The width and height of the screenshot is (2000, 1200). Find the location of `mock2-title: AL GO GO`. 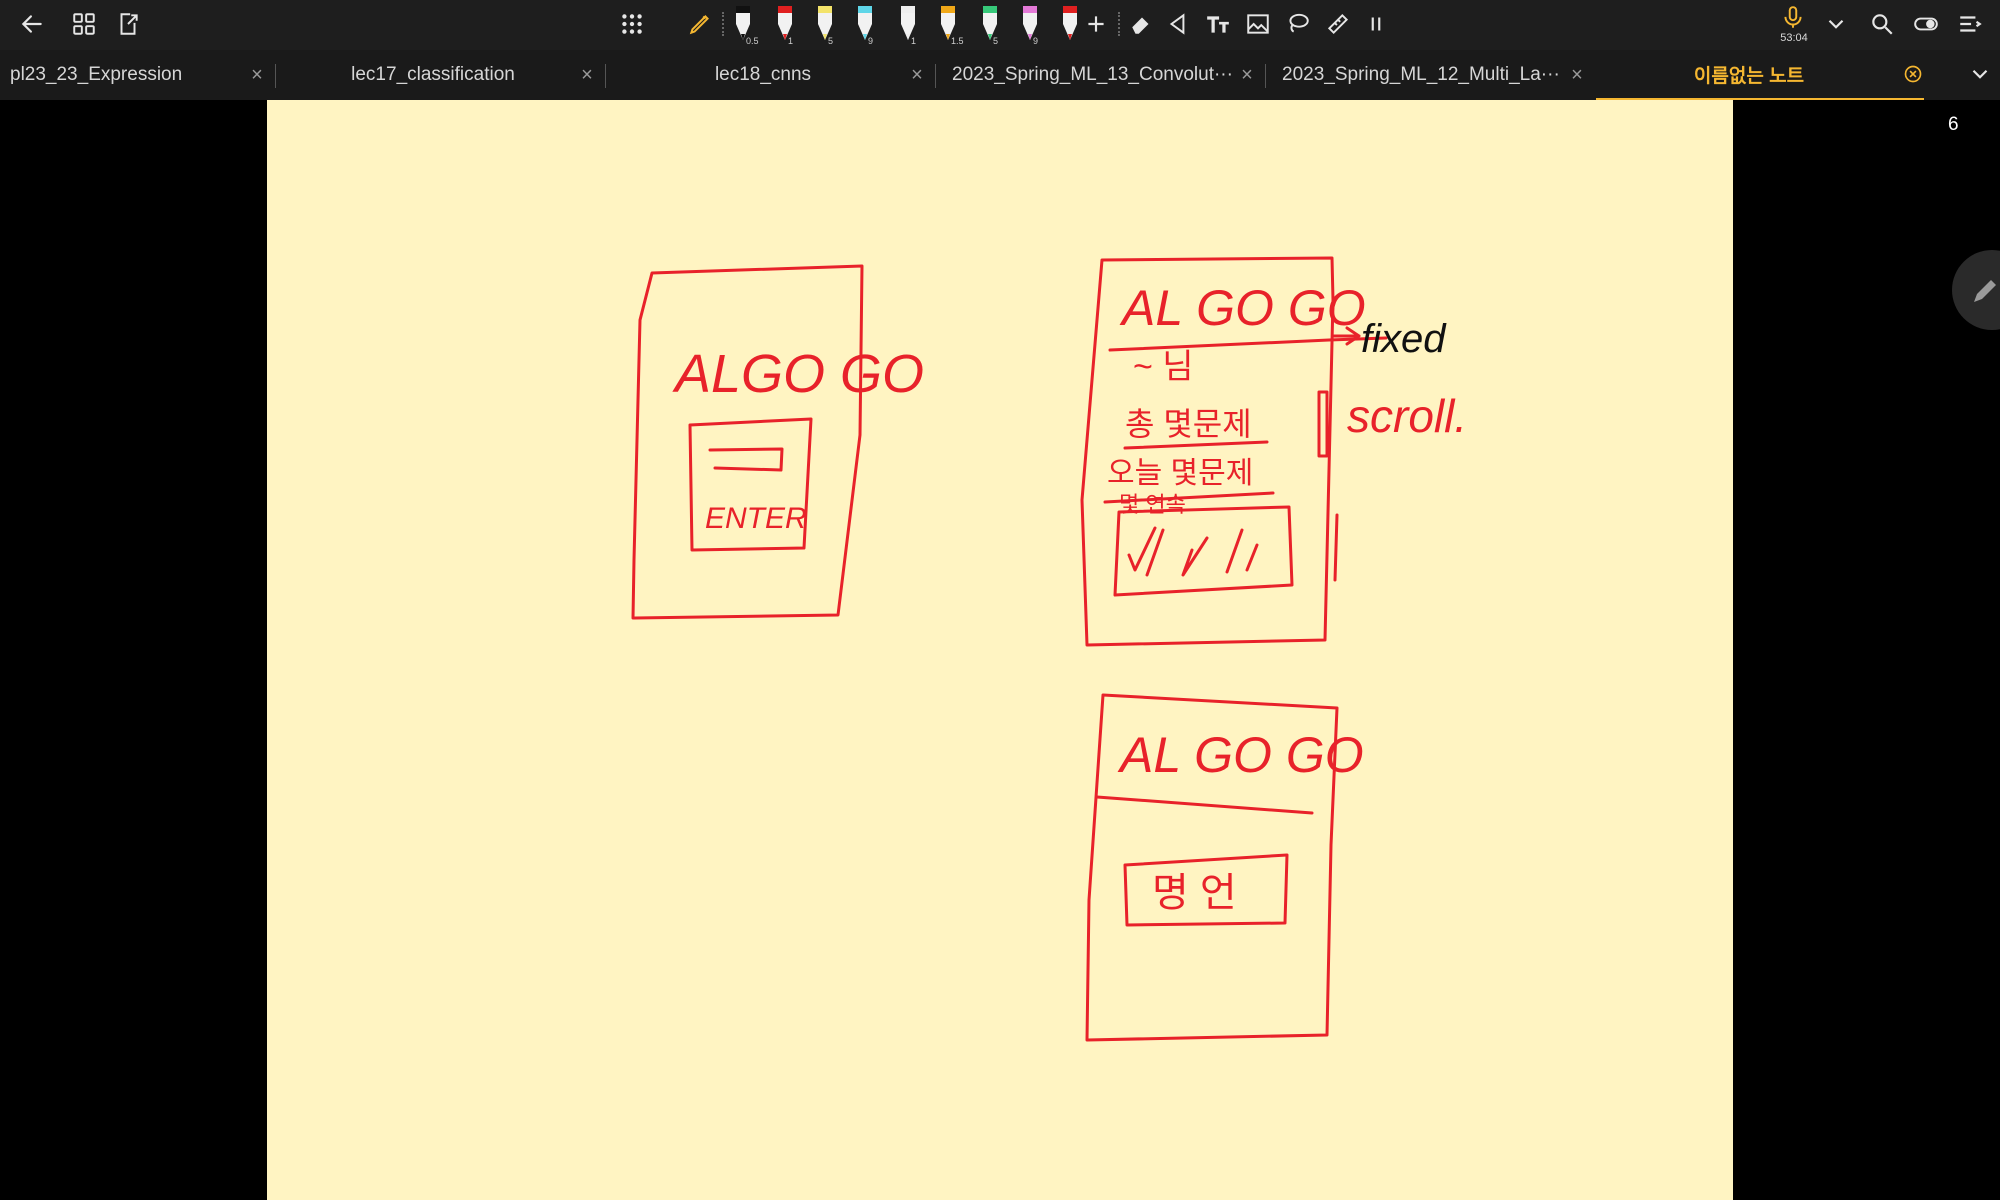

mock2-title: AL GO GO is located at coordinates (1242, 308).